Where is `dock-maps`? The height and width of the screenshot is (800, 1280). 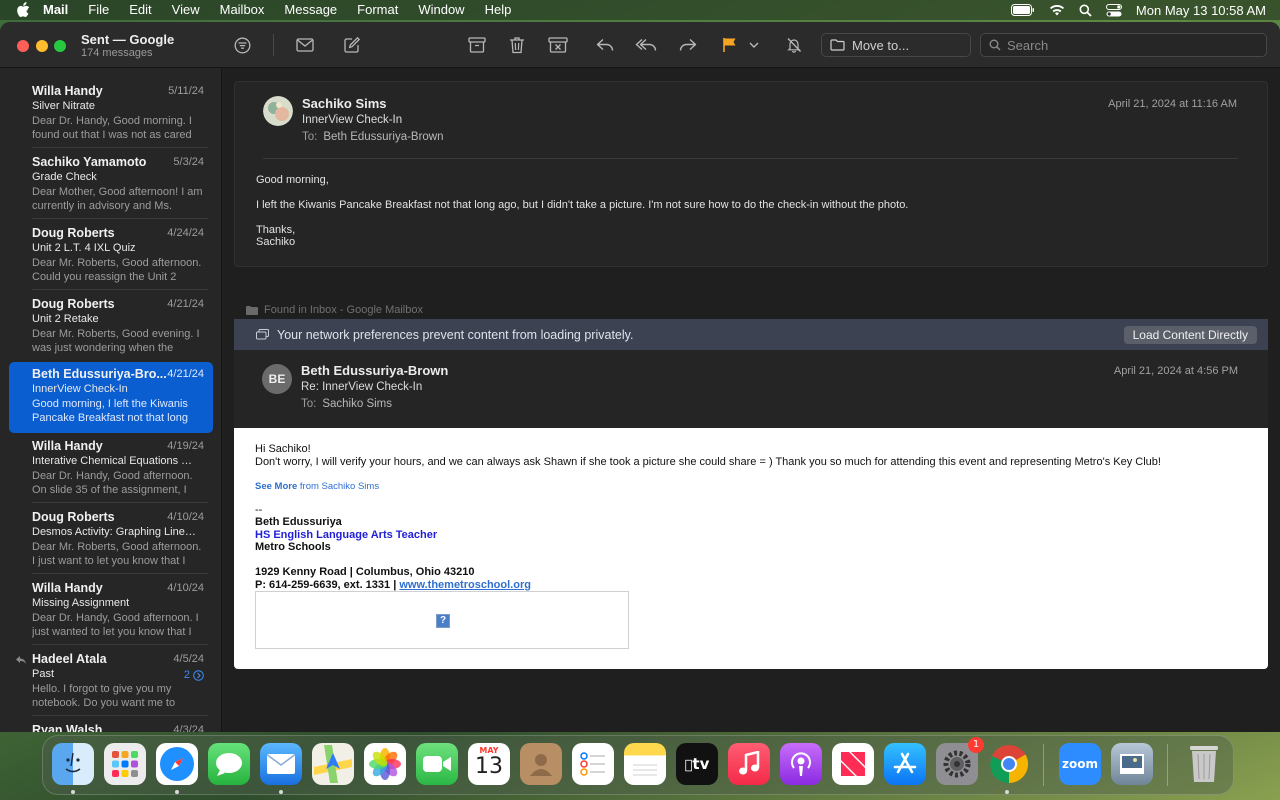
dock-maps is located at coordinates (333, 764).